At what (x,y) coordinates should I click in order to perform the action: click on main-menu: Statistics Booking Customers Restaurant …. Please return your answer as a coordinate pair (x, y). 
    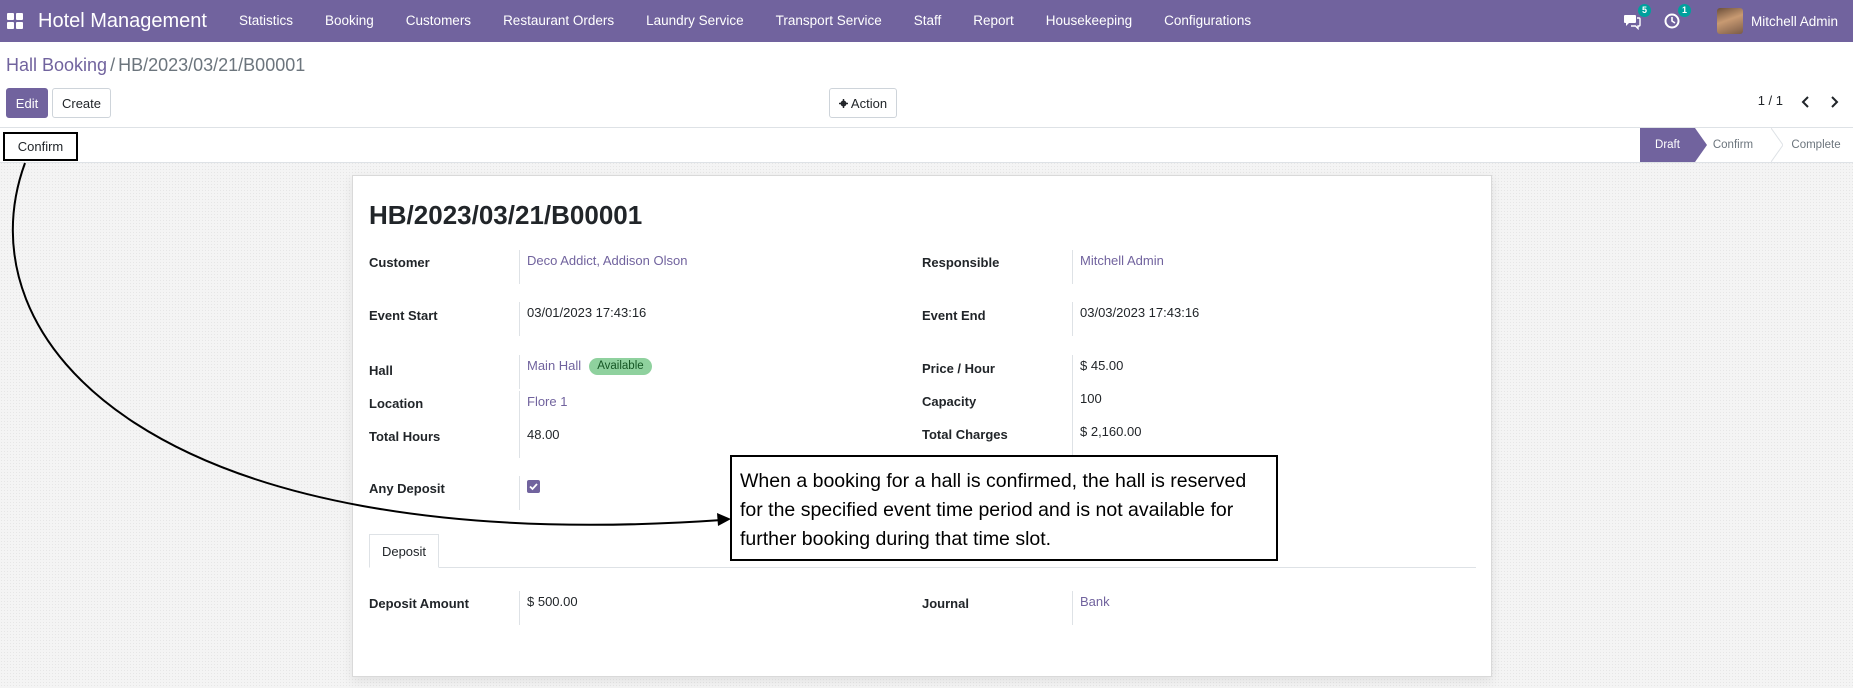
    Looking at the image, I should click on (745, 21).